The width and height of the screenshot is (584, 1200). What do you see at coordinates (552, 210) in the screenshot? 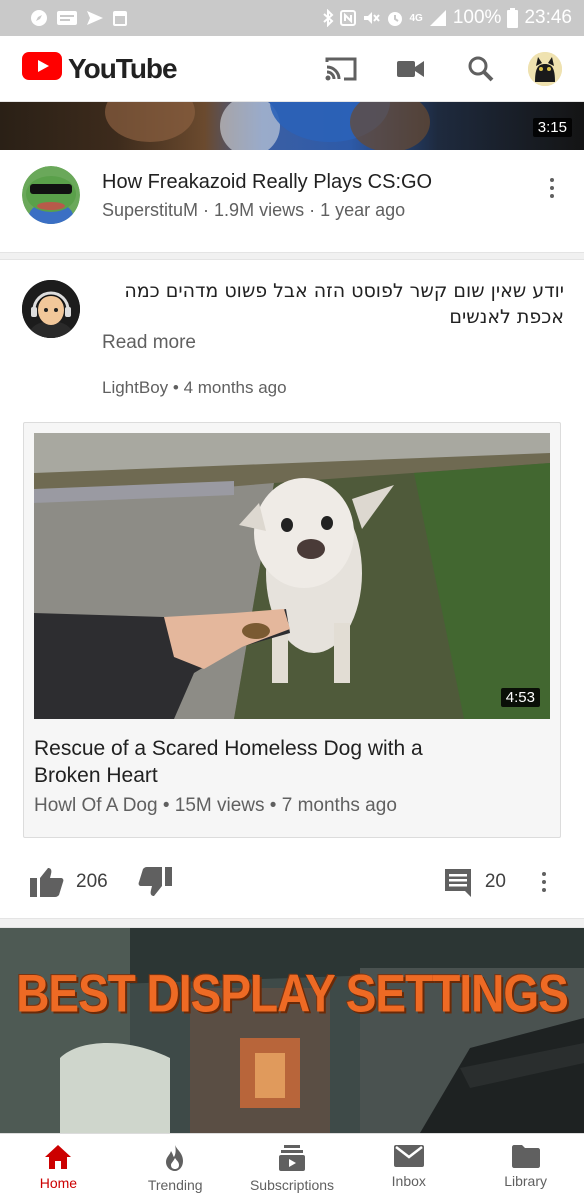
I see `video-more-button` at bounding box center [552, 210].